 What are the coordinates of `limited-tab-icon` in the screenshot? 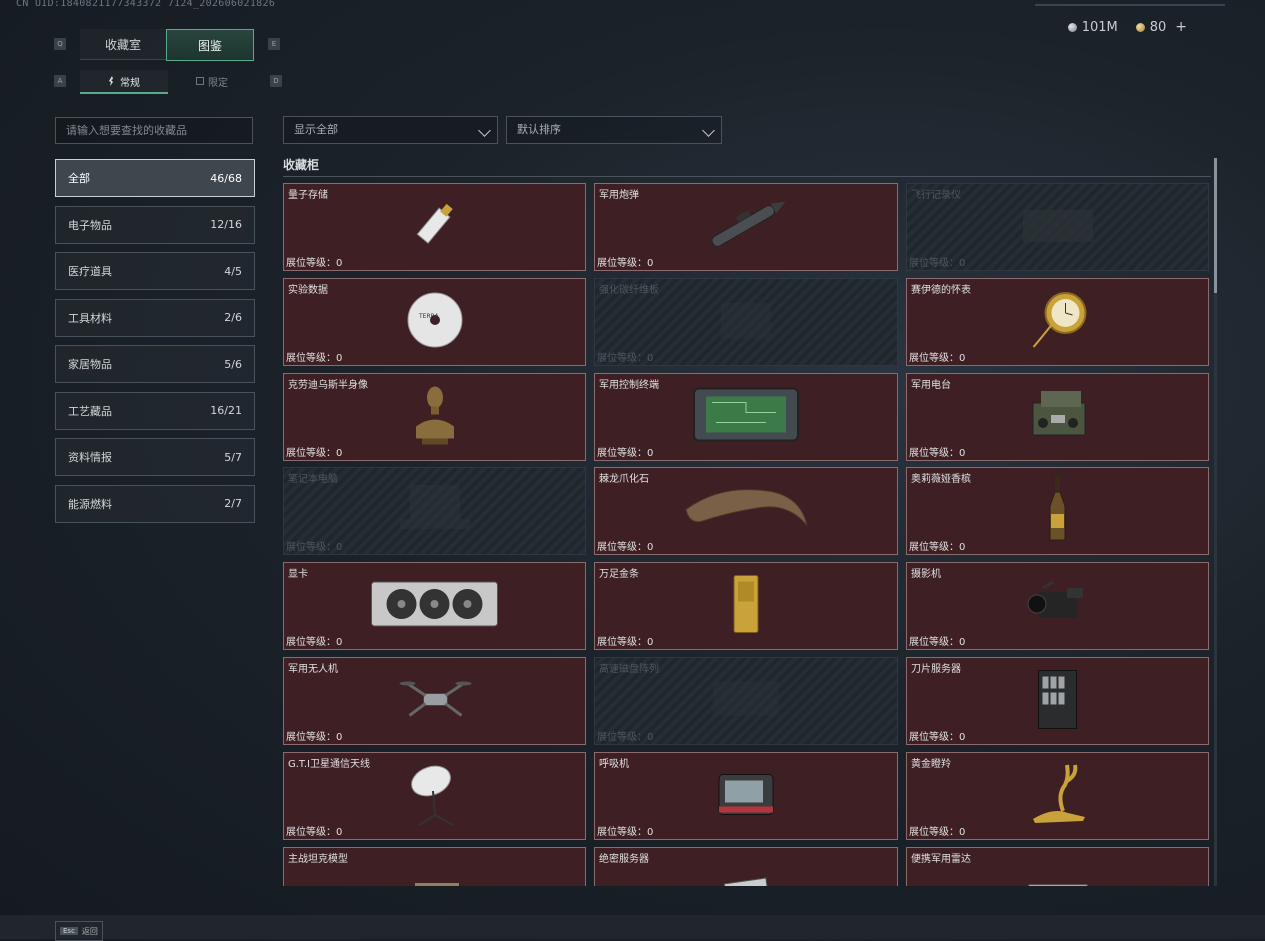 It's located at (200, 81).